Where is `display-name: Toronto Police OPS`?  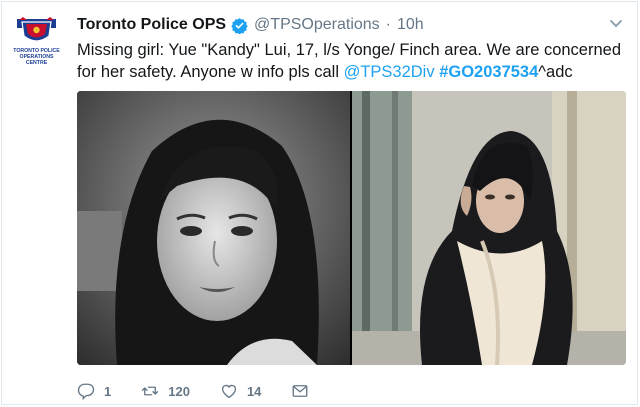
display-name: Toronto Police OPS is located at coordinates (151, 25).